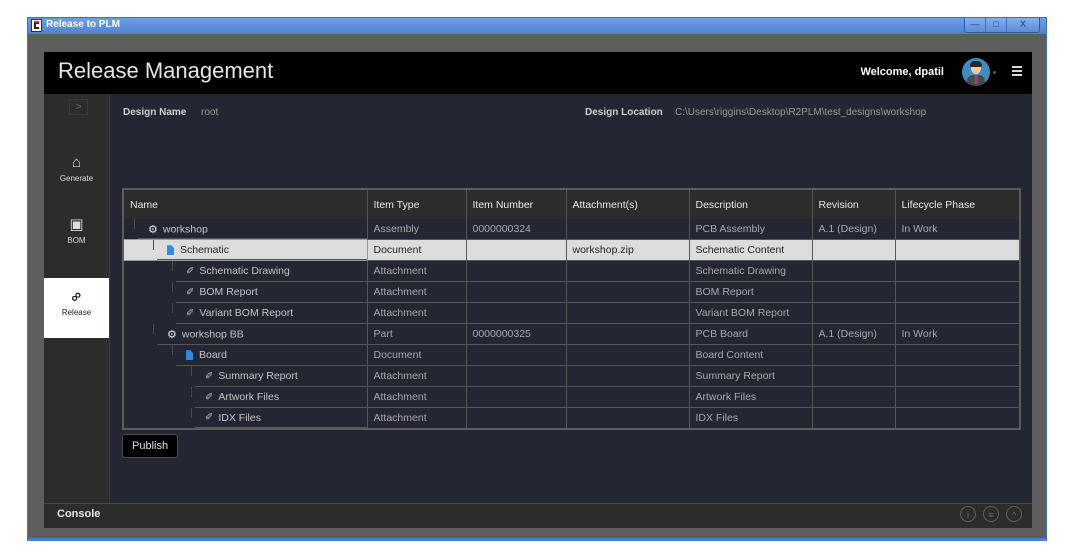 The image size is (1070, 559). Describe the element at coordinates (245, 397) in the screenshot. I see `name-cell: ✐ Artwork Files` at that location.